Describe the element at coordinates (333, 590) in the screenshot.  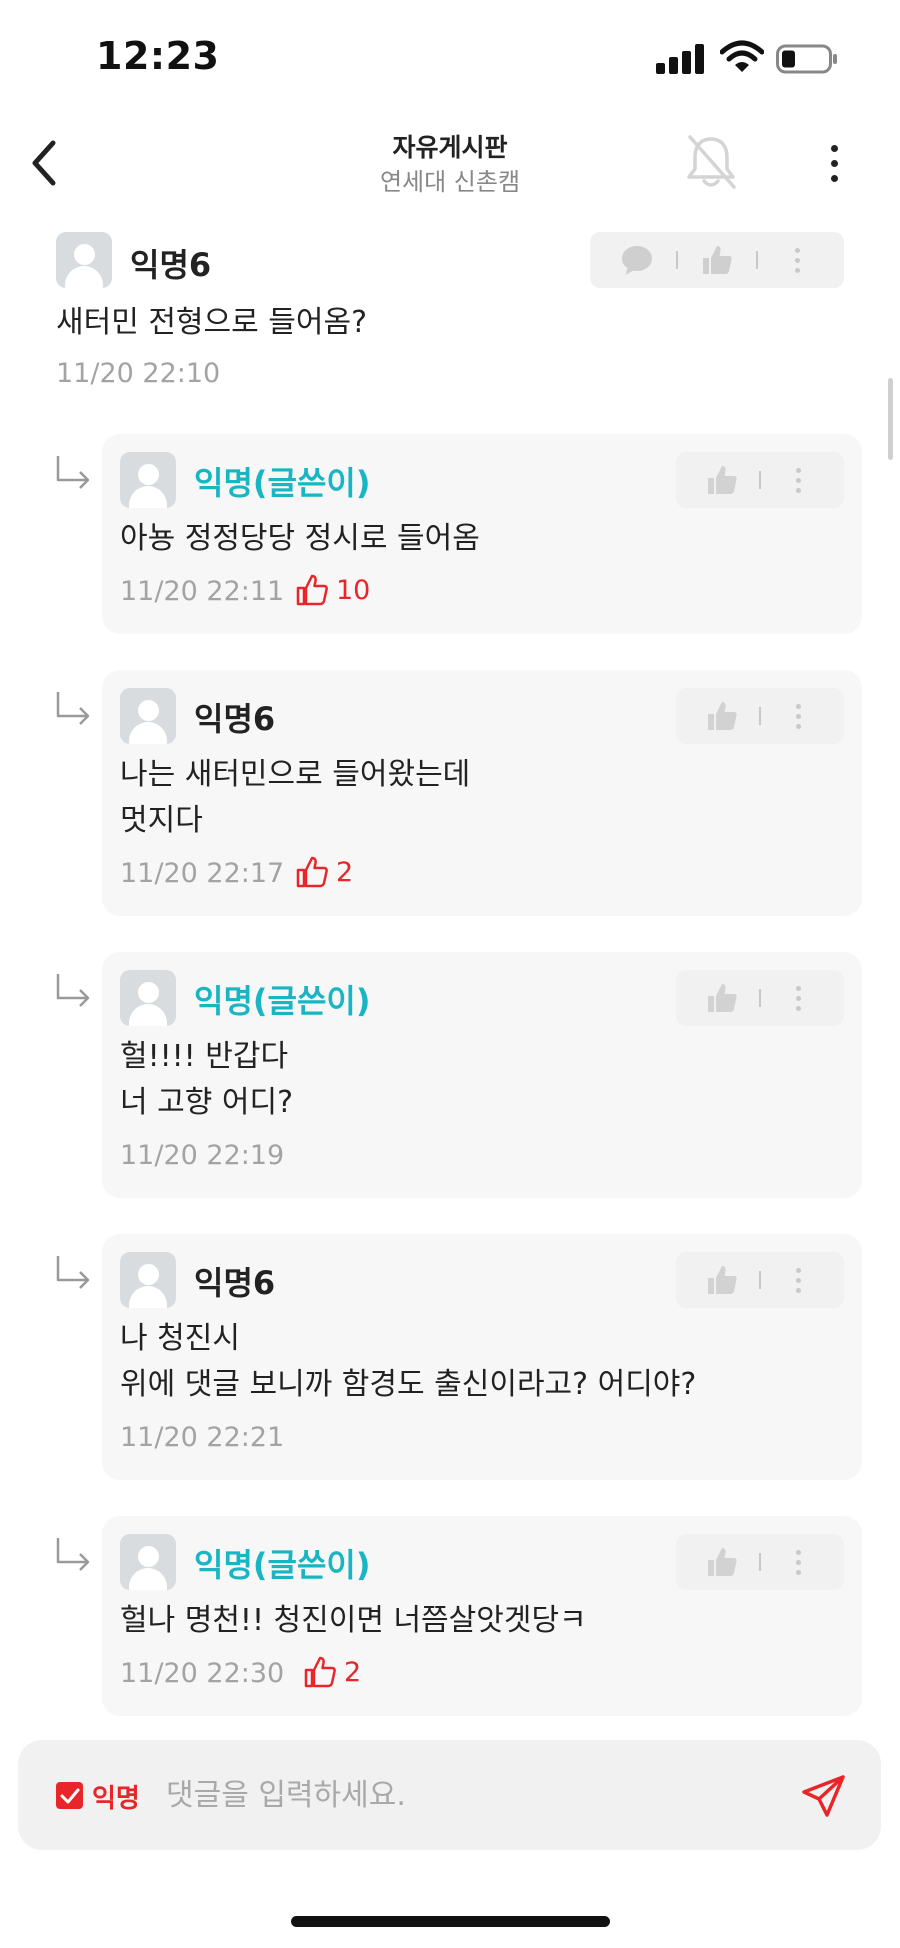
I see `like-count: 10` at that location.